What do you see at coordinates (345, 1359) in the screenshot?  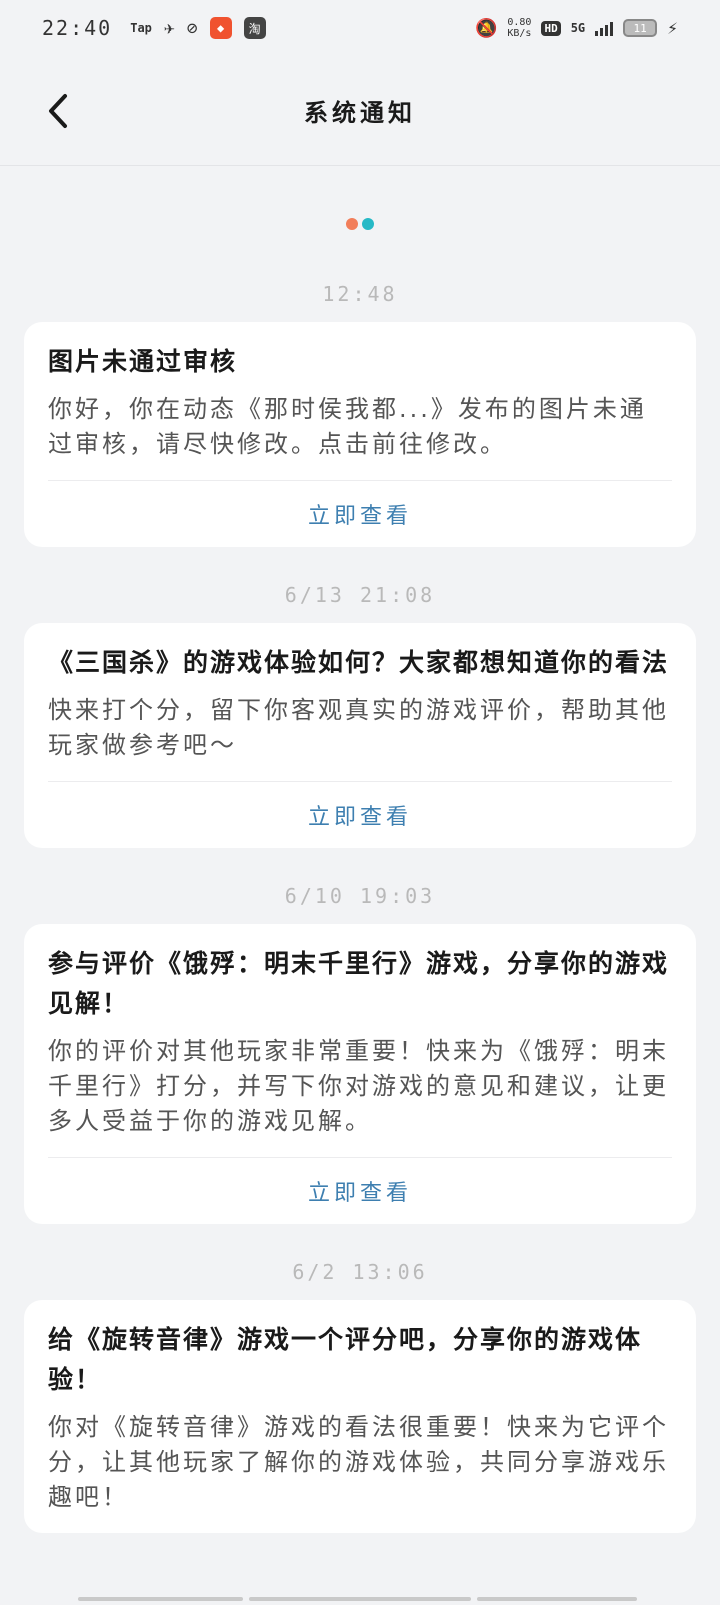 I see `notification-title: 给《旋转音律》游戏一个评分吧，分享你的游戏体验！` at bounding box center [345, 1359].